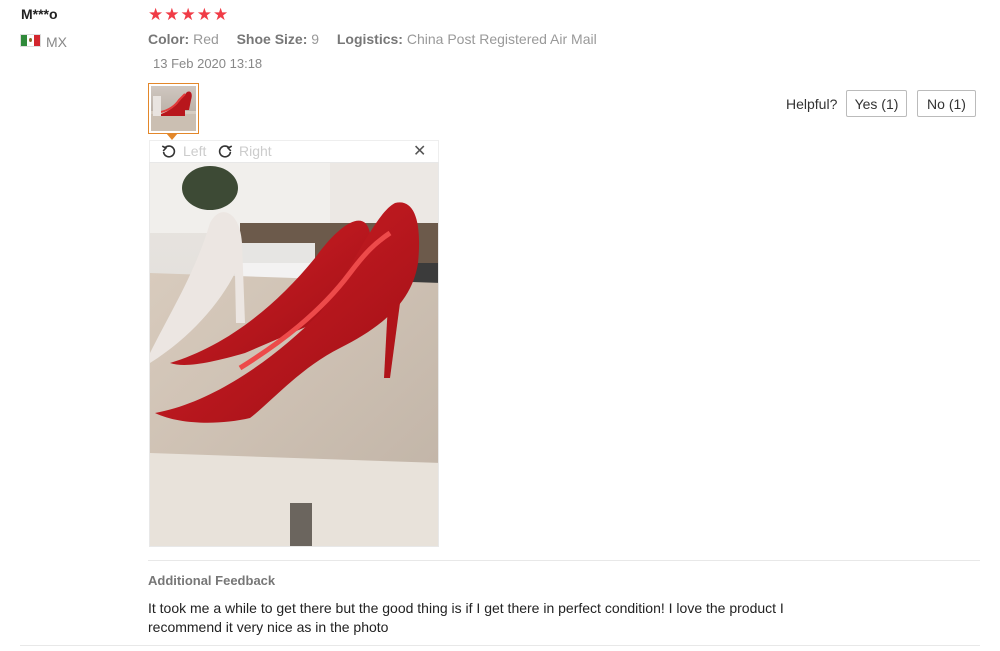 The width and height of the screenshot is (1000, 651). Describe the element at coordinates (564, 560) in the screenshot. I see `section-divider` at that location.